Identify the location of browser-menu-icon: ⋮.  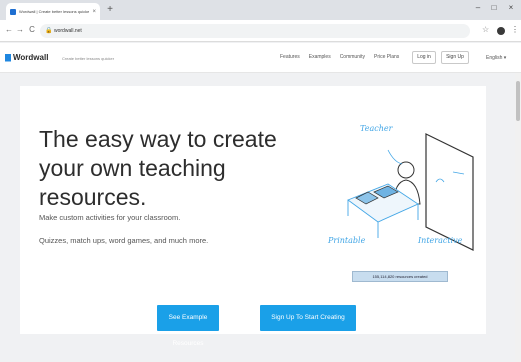
(515, 29).